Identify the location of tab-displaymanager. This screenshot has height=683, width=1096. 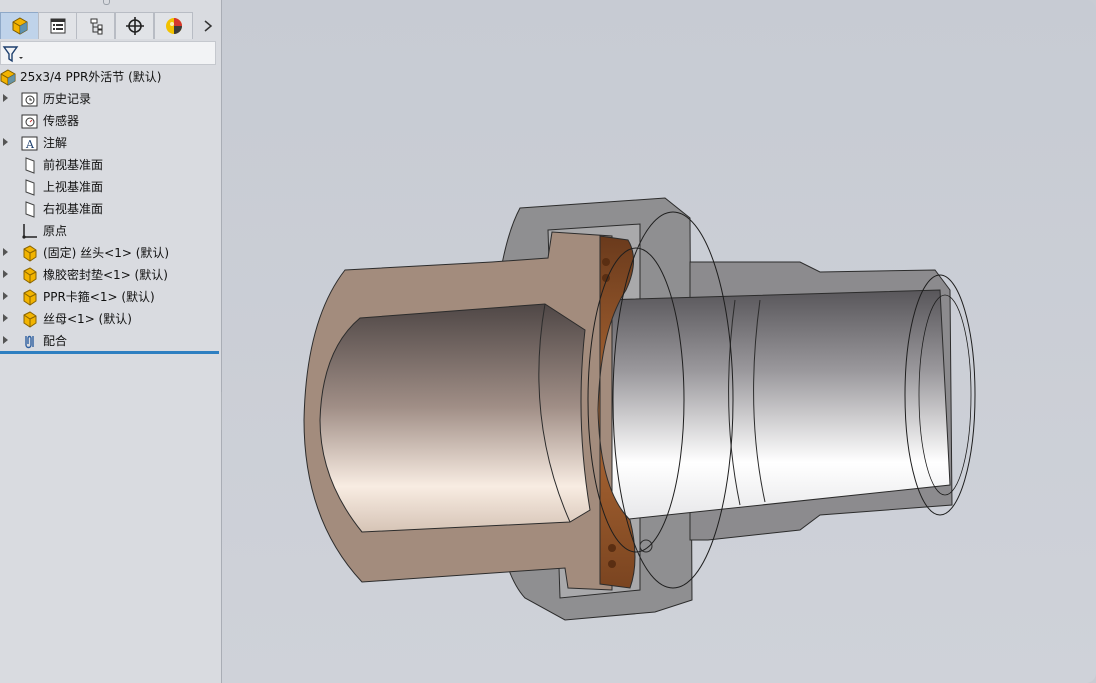
(173, 25).